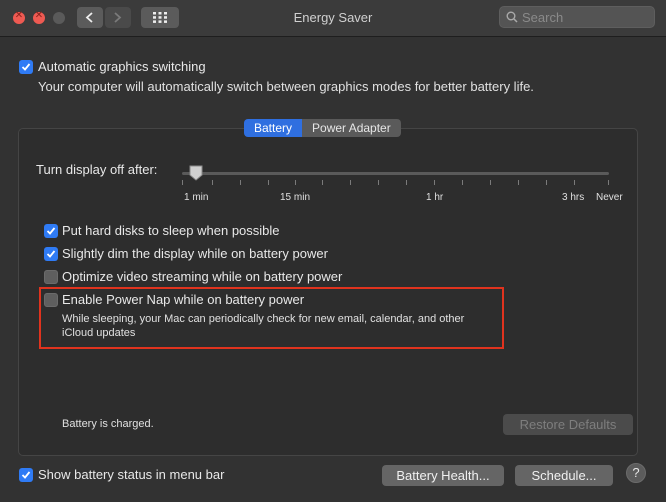  I want to click on power-nap-checkbox, so click(51, 300).